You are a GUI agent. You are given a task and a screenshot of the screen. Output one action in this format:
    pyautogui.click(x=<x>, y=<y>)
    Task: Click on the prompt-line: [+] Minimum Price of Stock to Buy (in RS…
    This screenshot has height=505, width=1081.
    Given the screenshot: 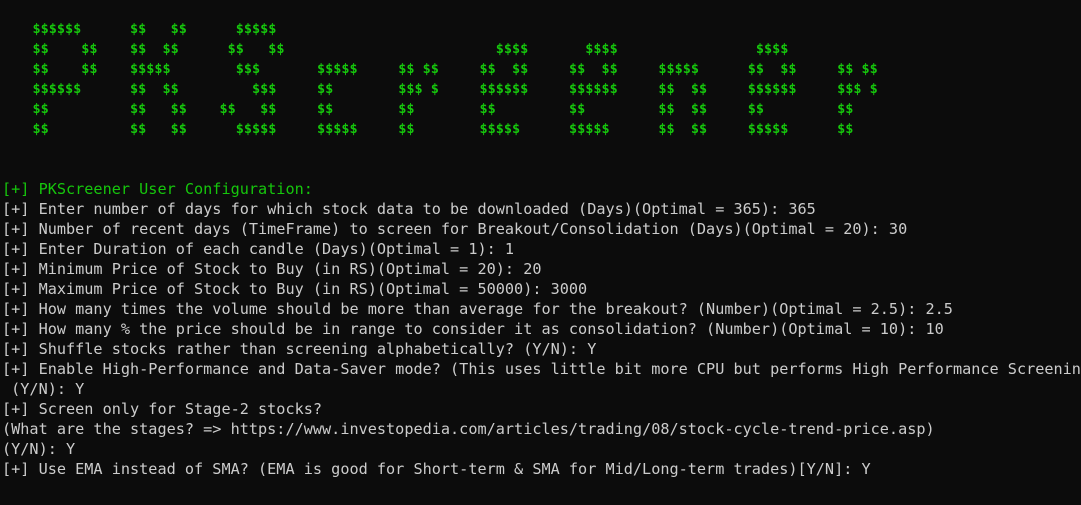 What is the action you would take?
    pyautogui.click(x=272, y=269)
    